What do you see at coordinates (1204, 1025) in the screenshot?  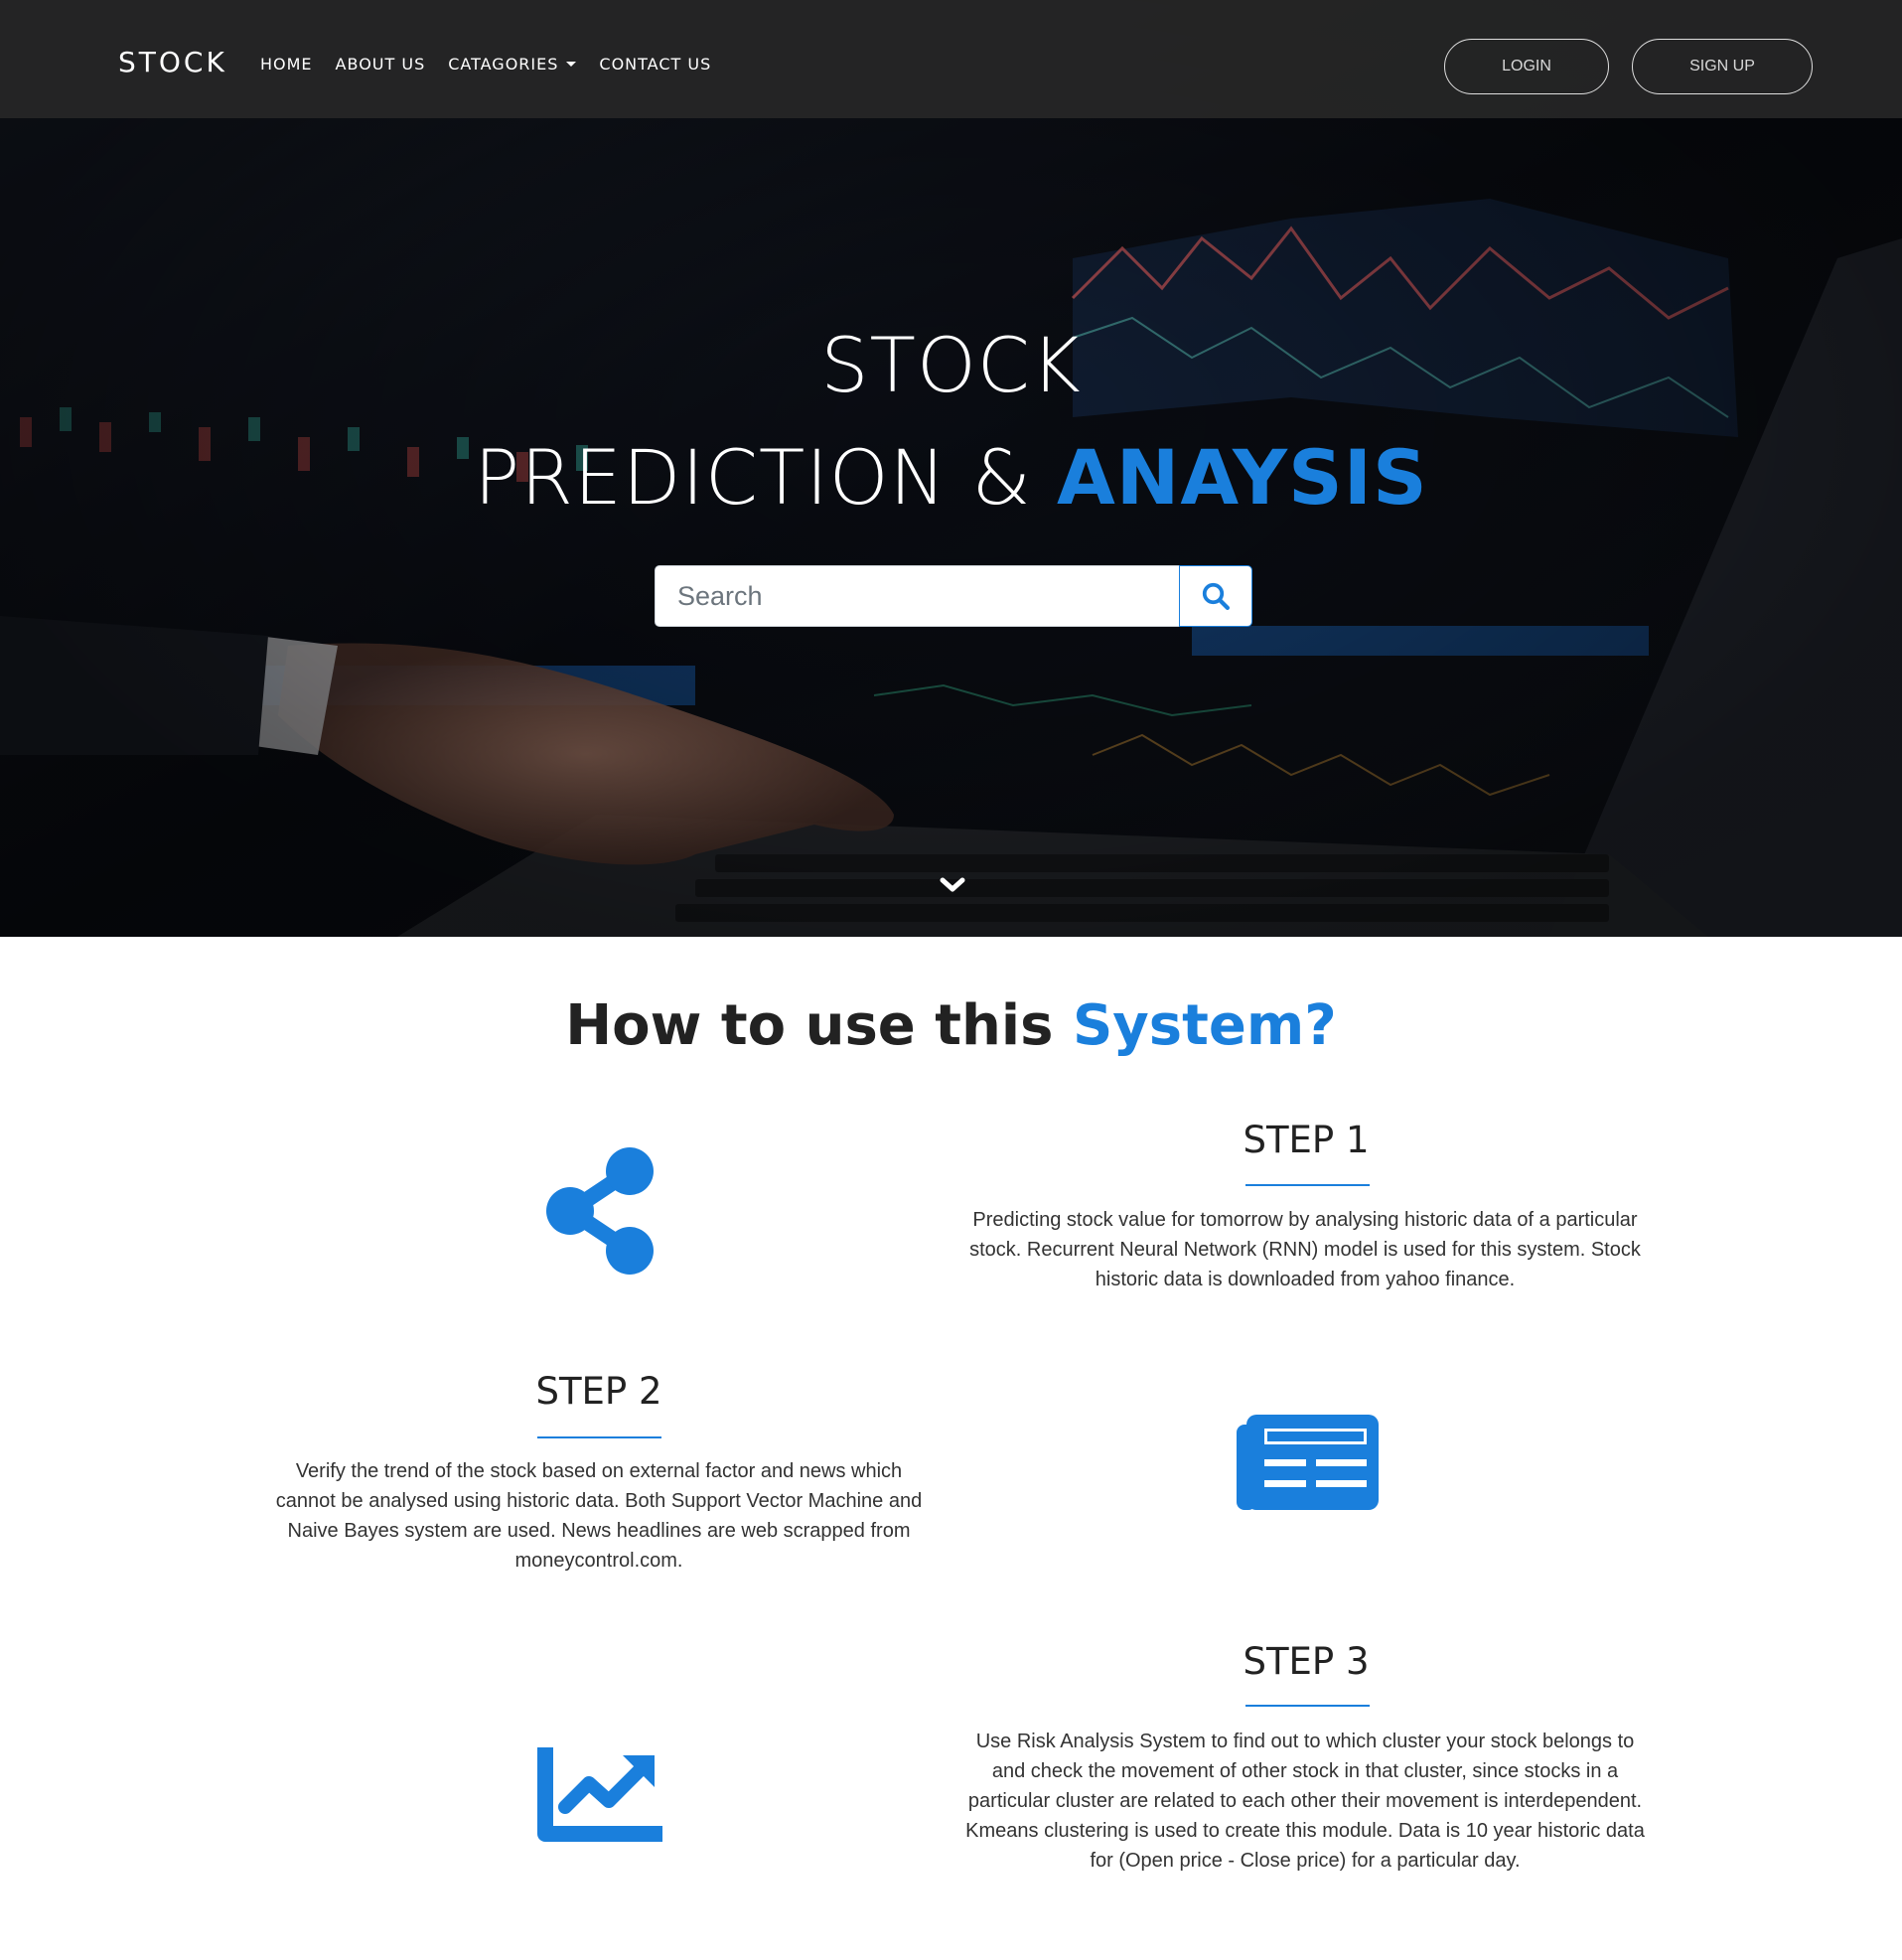 I see `howto-title-accent: System?` at bounding box center [1204, 1025].